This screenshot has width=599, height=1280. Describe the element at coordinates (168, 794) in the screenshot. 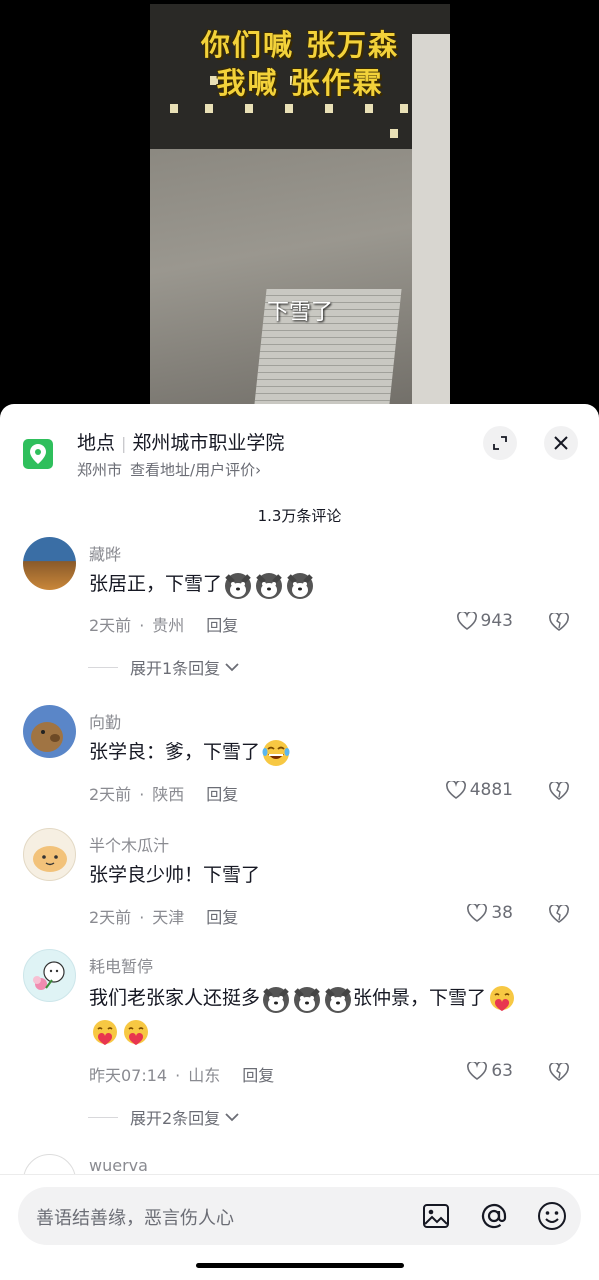

I see `comment-region: 陕西` at that location.